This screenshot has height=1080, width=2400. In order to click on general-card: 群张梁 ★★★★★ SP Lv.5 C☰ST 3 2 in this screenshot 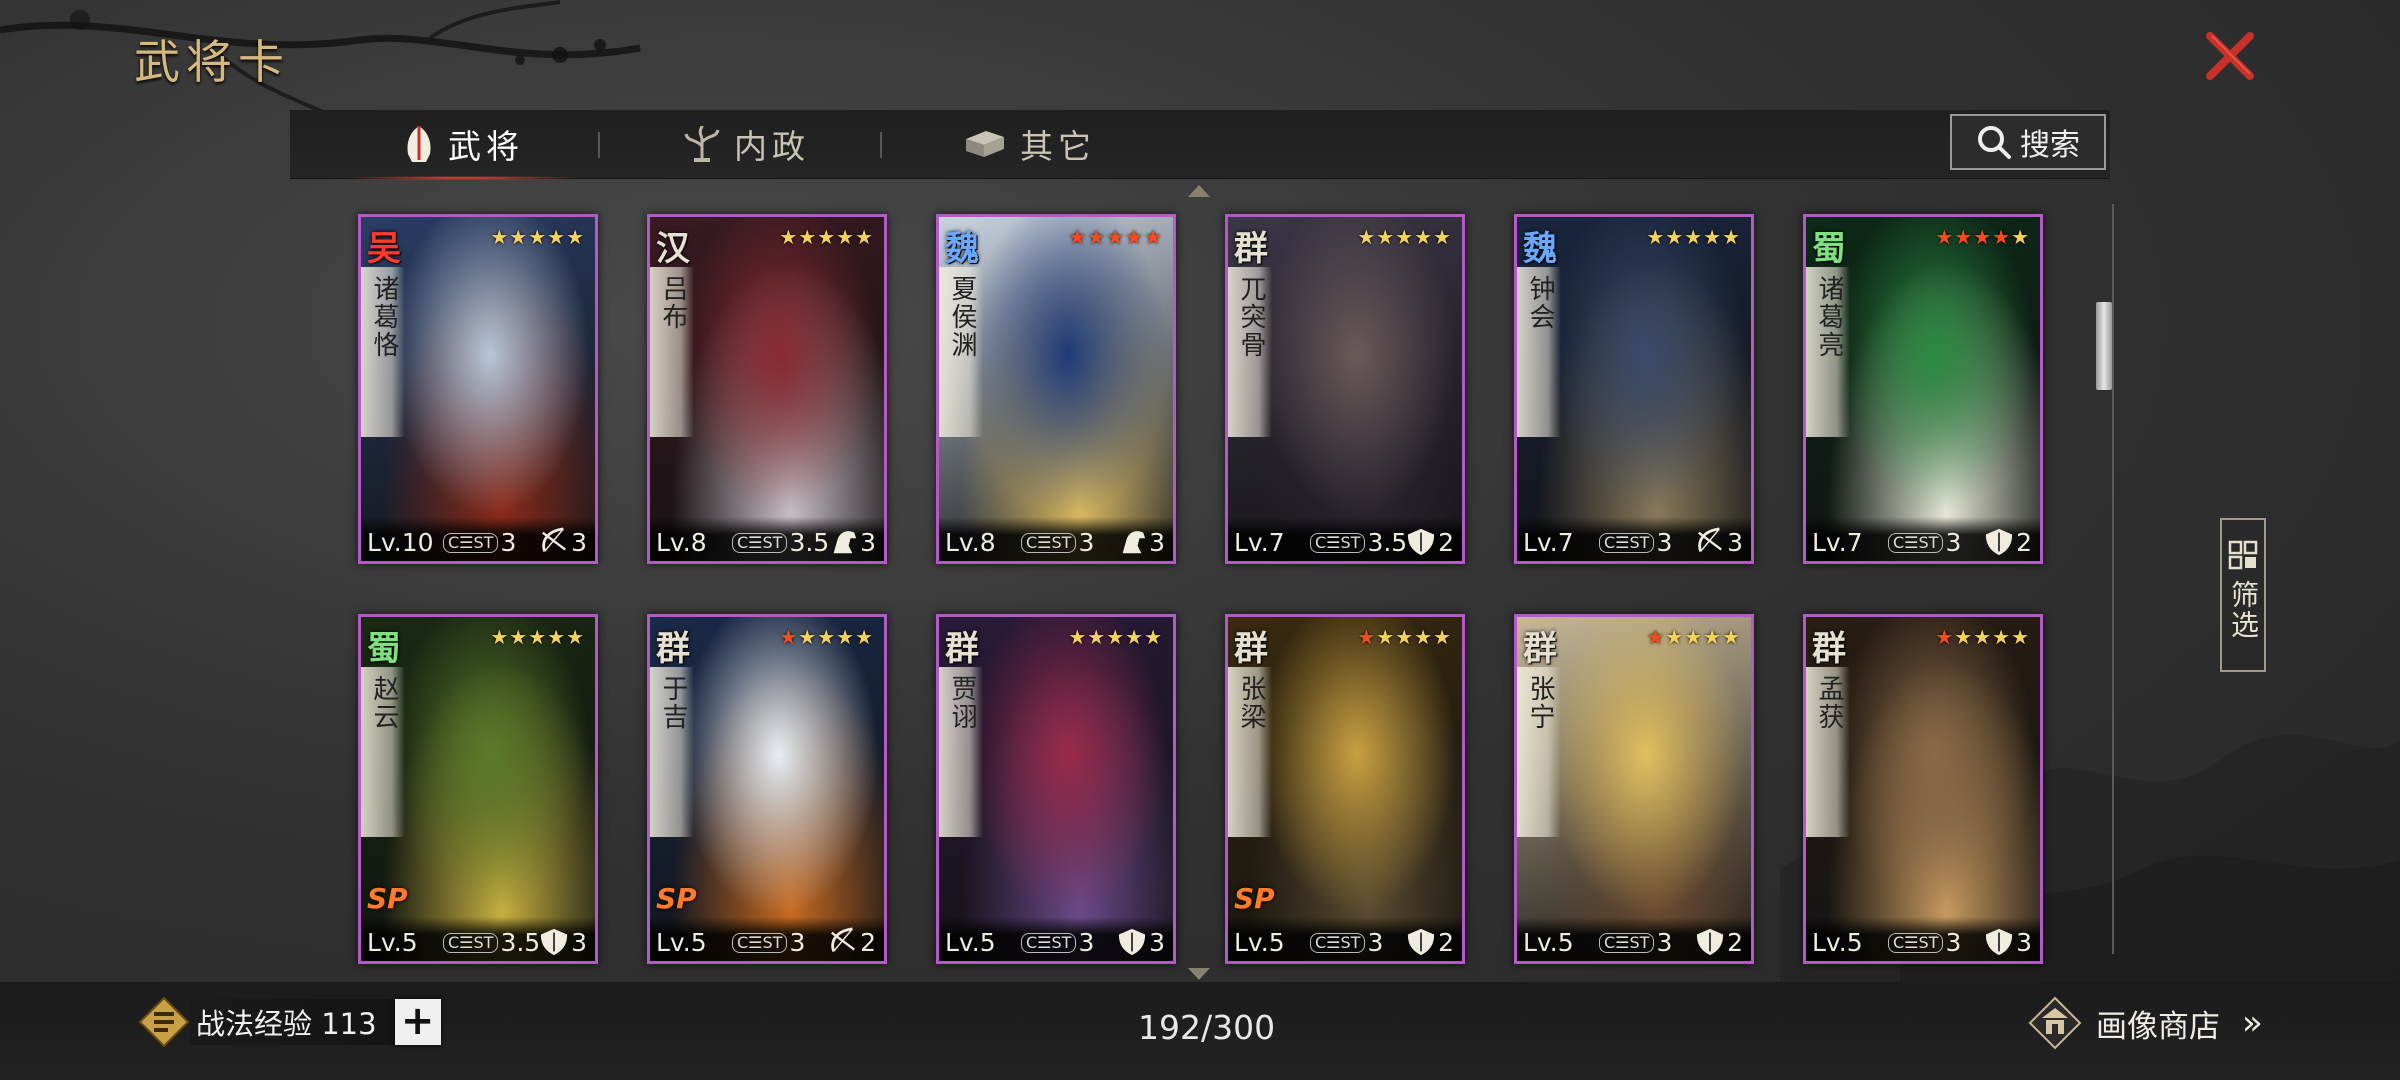, I will do `click(1345, 789)`.